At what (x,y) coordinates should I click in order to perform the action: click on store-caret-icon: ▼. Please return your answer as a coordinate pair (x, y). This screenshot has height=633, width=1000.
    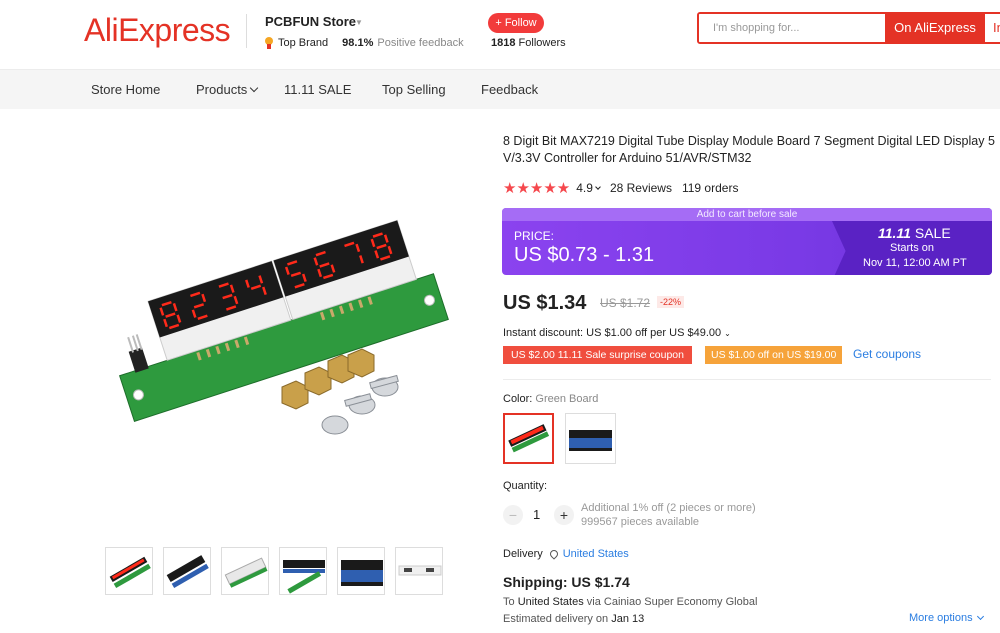
    Looking at the image, I should click on (359, 22).